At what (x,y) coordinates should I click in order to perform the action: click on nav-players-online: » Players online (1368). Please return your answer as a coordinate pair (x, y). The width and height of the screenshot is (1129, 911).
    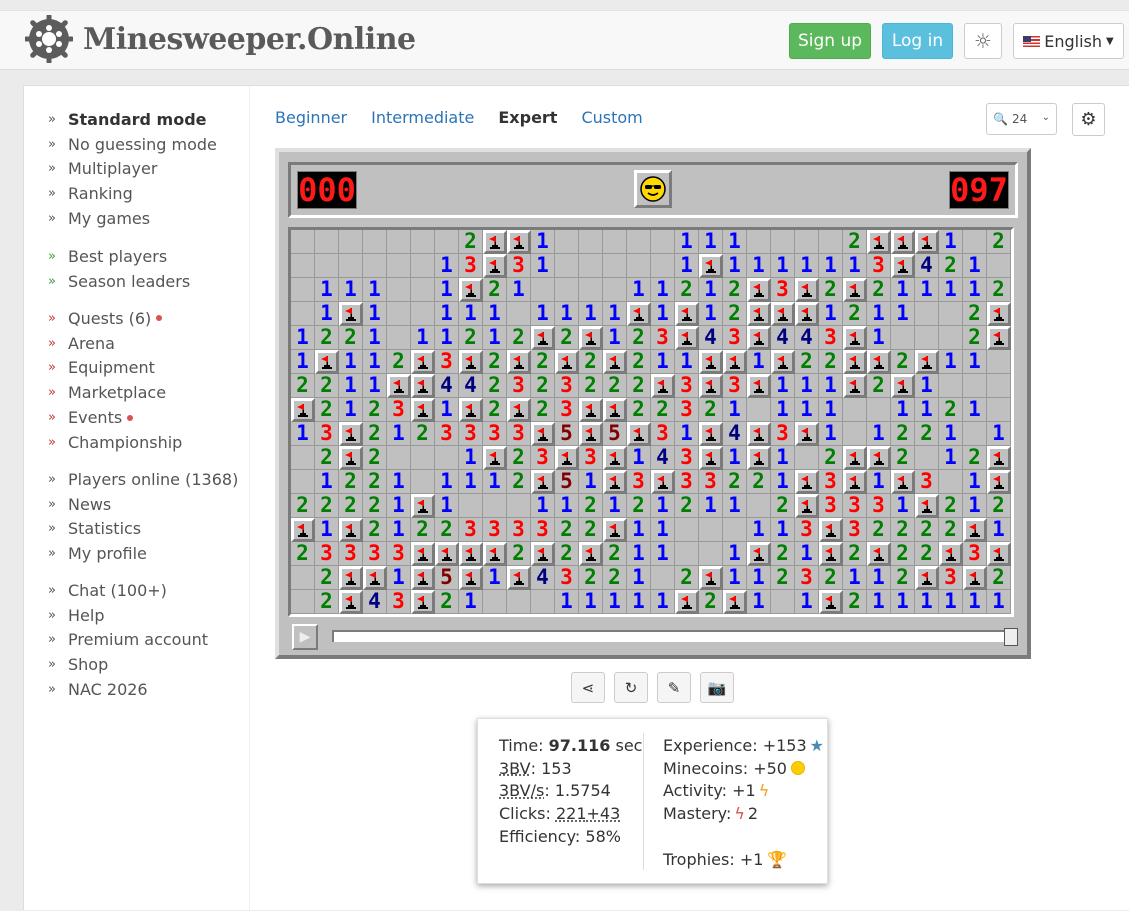
    Looking at the image, I should click on (143, 479).